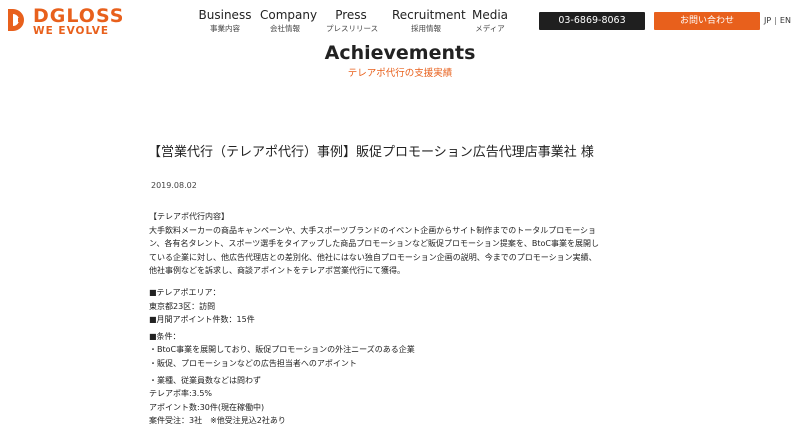 The image size is (800, 445). What do you see at coordinates (592, 21) in the screenshot?
I see `phone-button: 03-6869-8063` at bounding box center [592, 21].